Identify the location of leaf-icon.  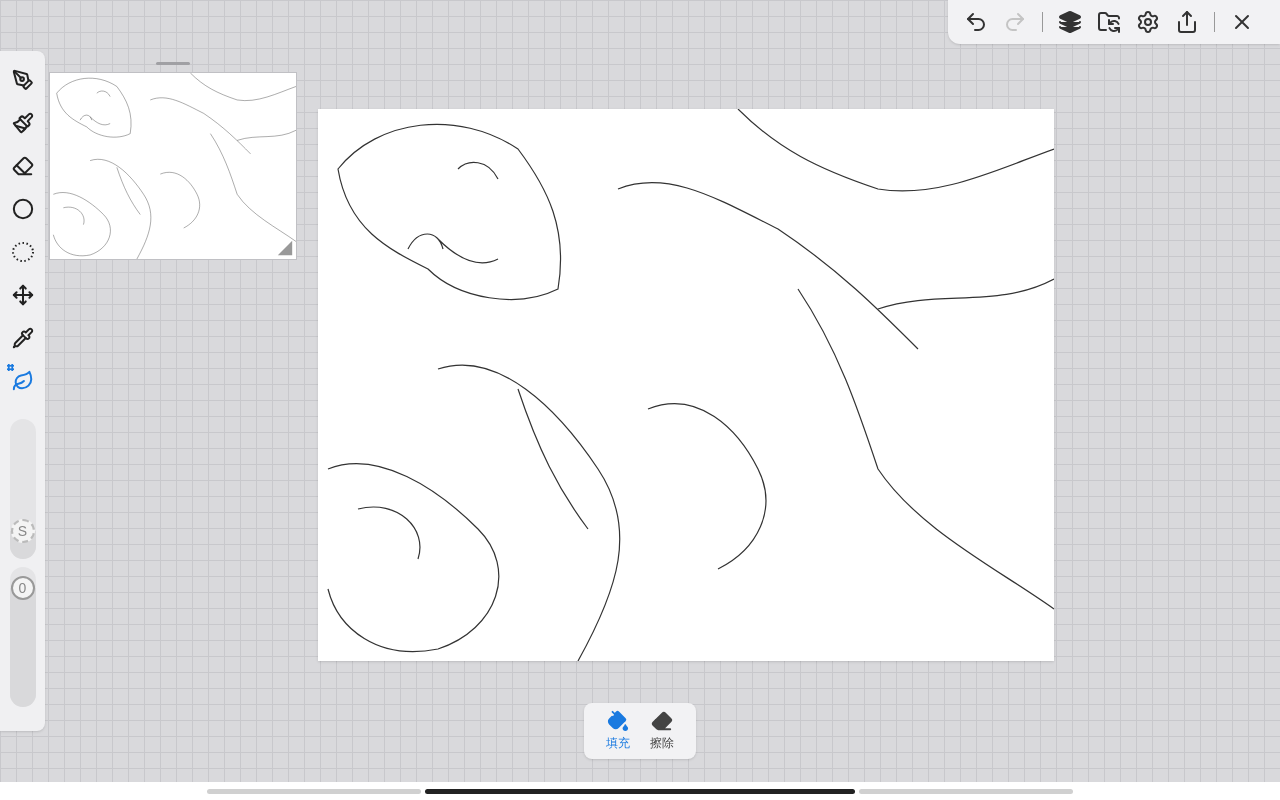
(22, 381).